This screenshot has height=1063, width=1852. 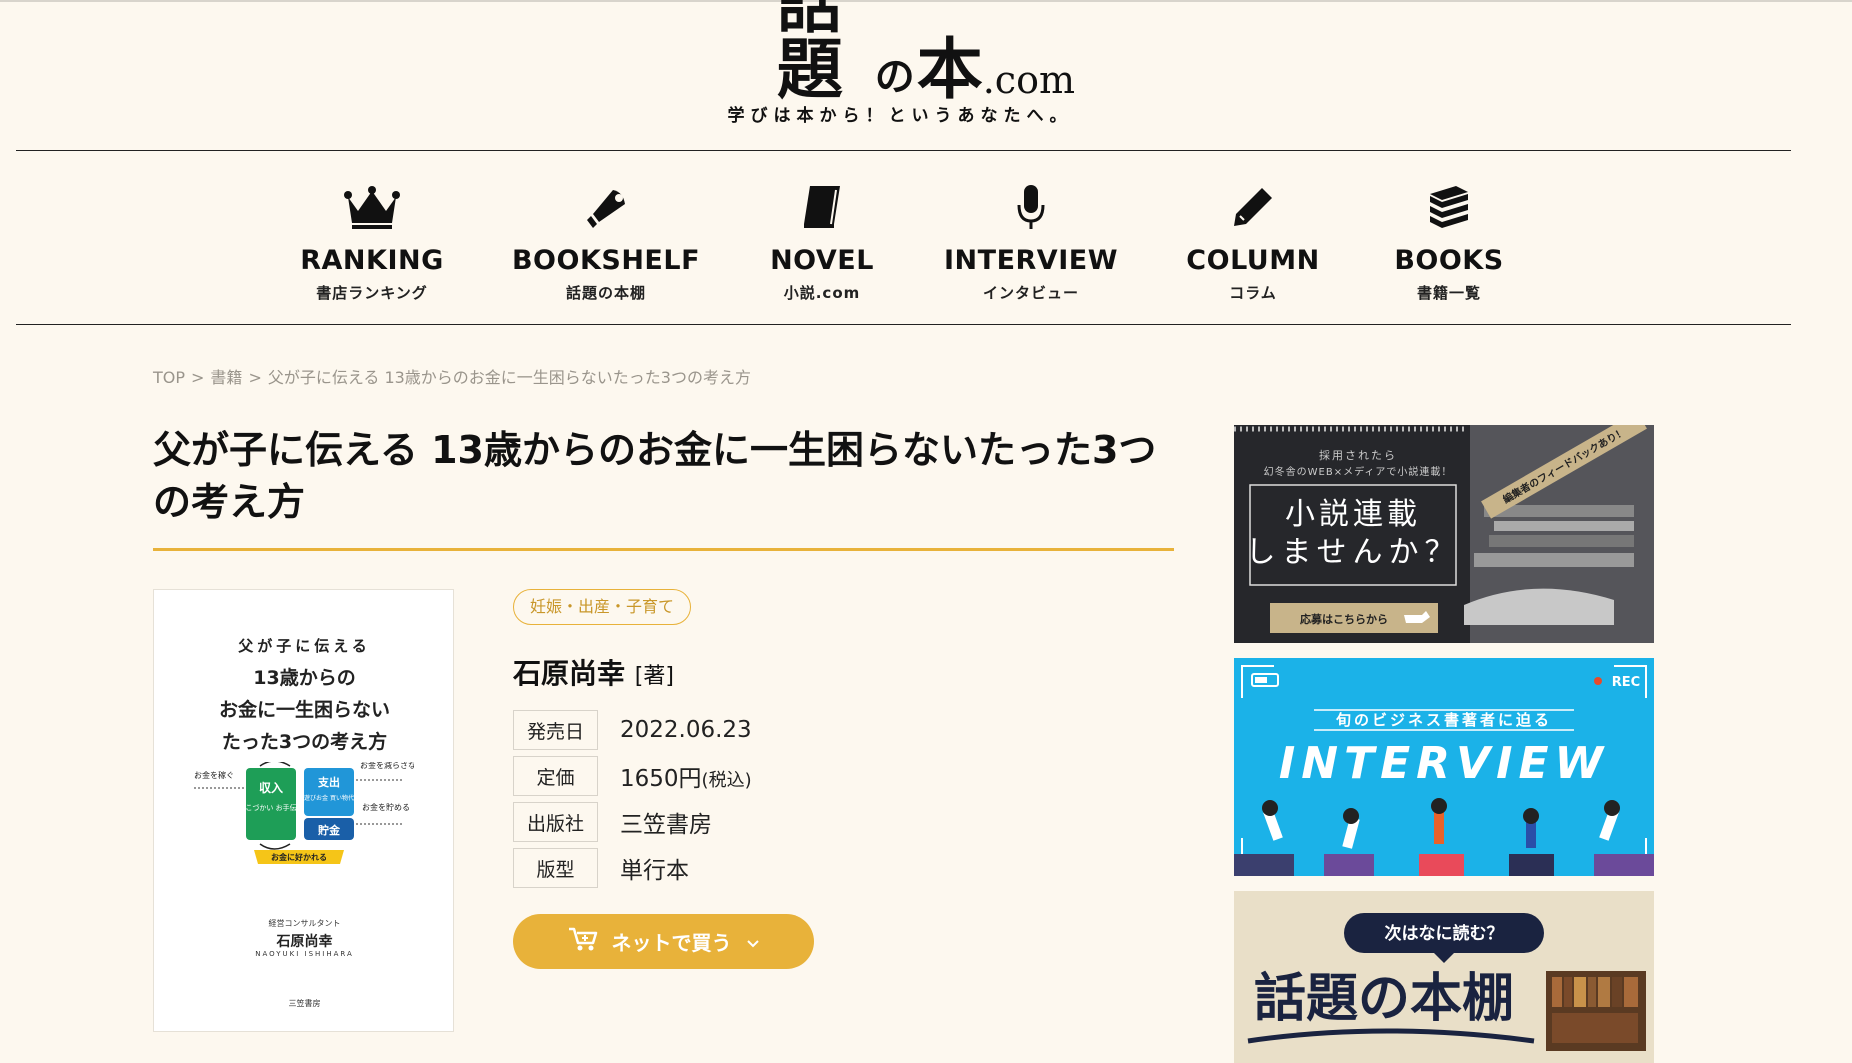 I want to click on cover-title-line4: たった3つの考え方, so click(x=304, y=742).